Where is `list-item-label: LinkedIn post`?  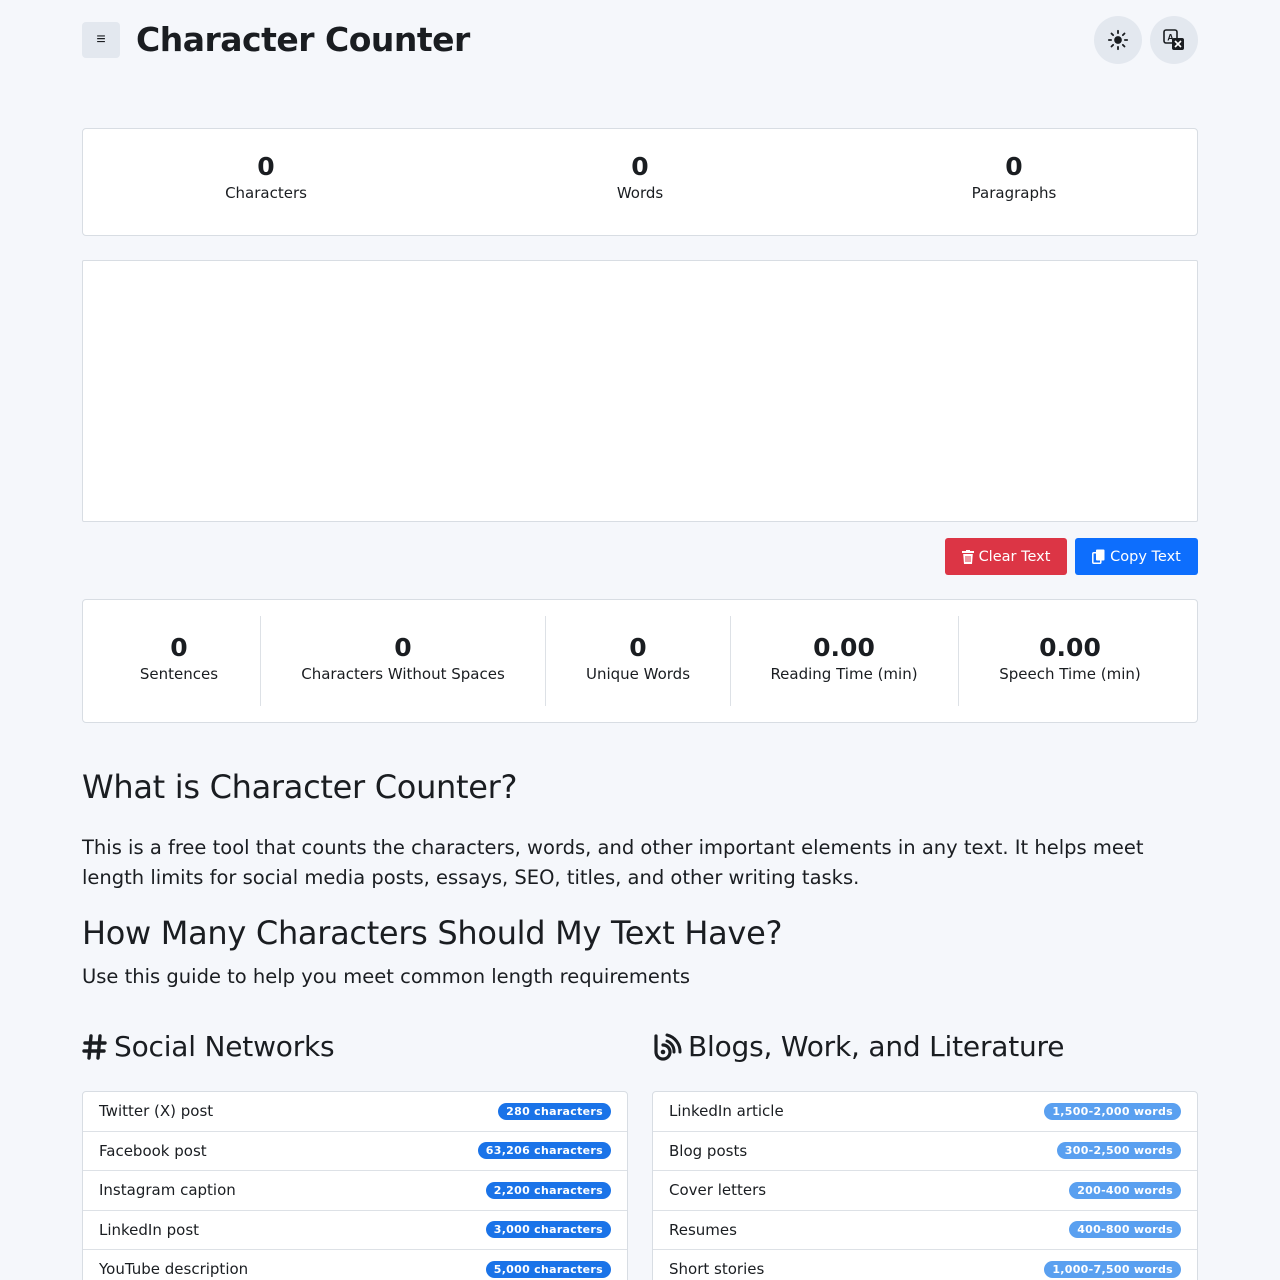 list-item-label: LinkedIn post is located at coordinates (149, 1229).